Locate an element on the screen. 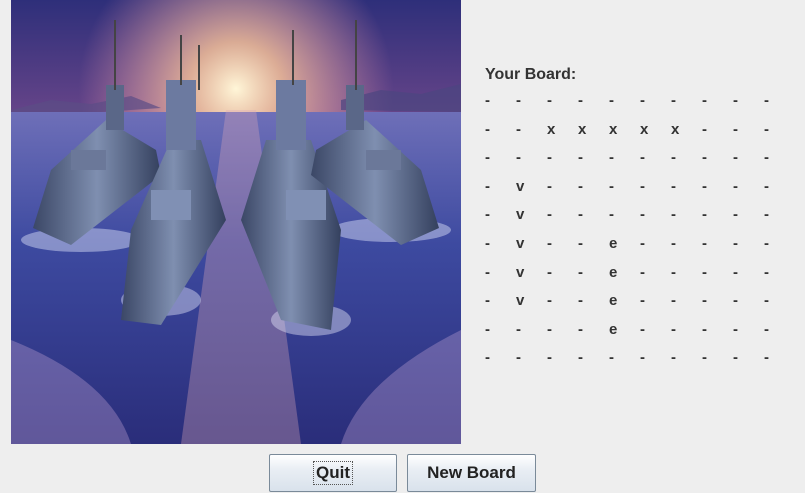  board-title: Your Board: is located at coordinates (531, 74).